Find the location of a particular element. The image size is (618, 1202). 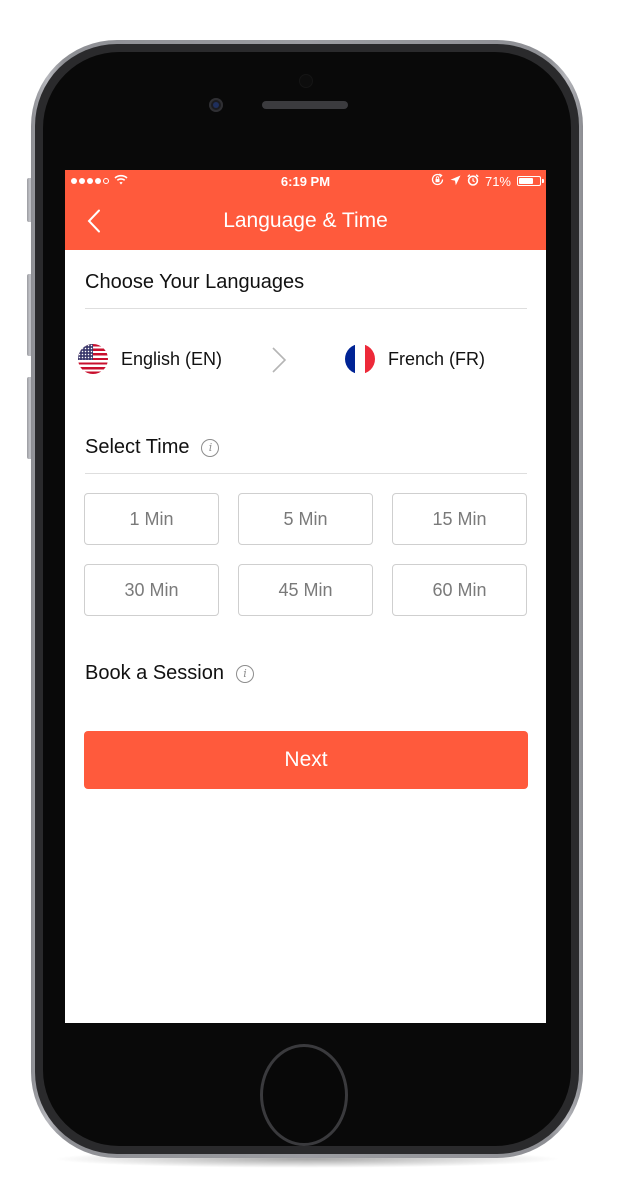

languages-section-title: Choose Your Languages is located at coordinates (194, 282).